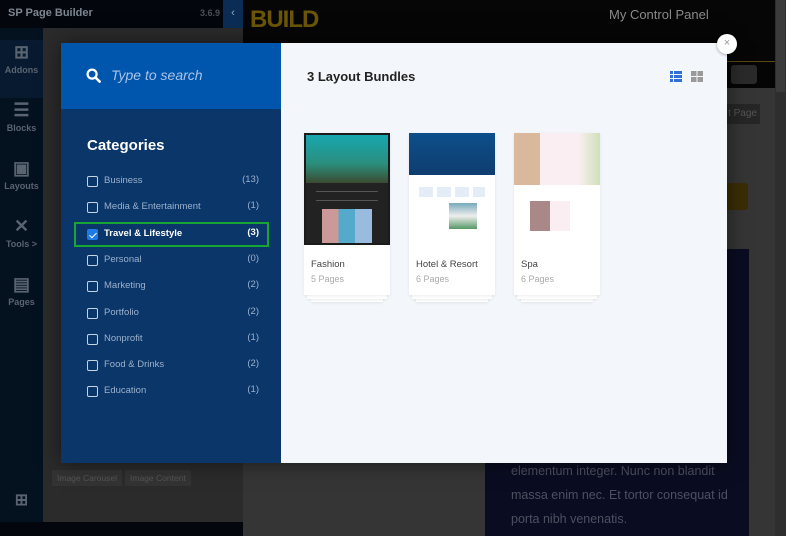 This screenshot has height=536, width=786. Describe the element at coordinates (529, 264) in the screenshot. I see `bundle-name: Spa` at that location.